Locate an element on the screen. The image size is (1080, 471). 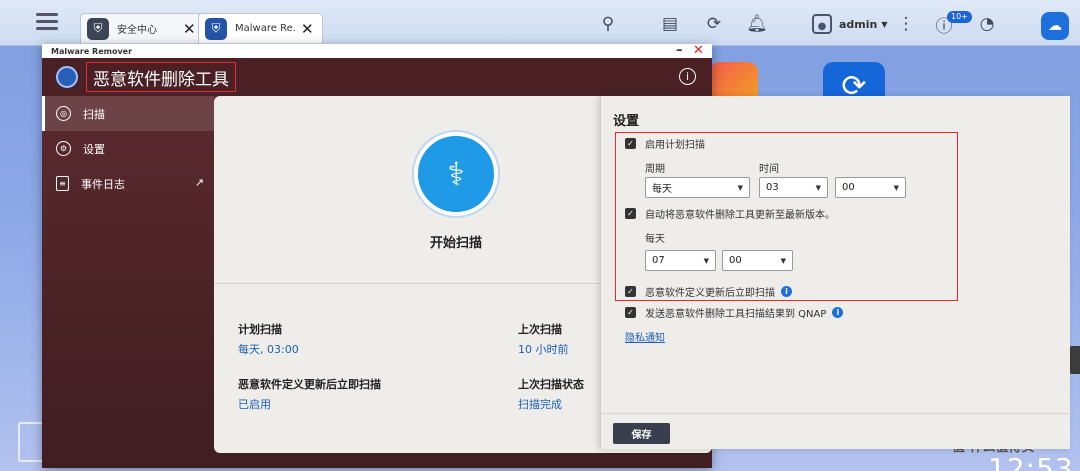
media-icon: ▤ is located at coordinates (670, 24).